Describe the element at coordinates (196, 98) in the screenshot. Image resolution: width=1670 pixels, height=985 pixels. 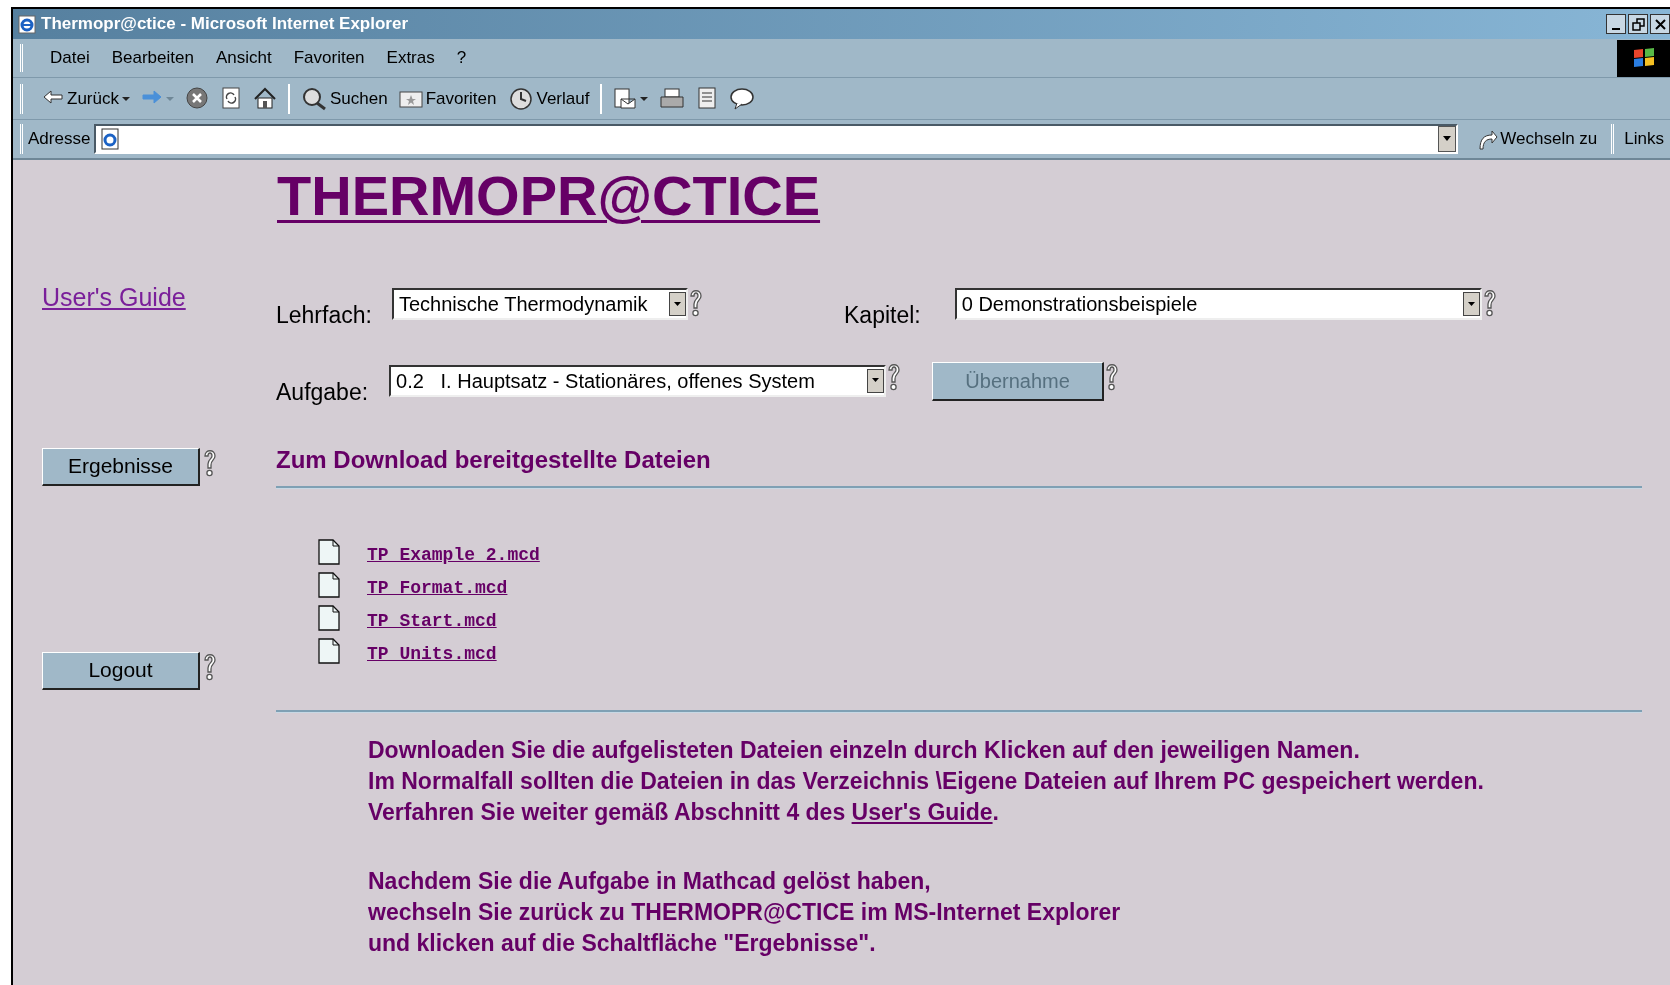
I see `stop-icon` at that location.